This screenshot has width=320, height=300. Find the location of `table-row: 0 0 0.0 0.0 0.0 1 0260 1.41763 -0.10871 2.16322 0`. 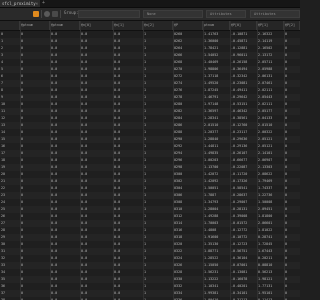

table-row: 0 0 0.0 0.0 0.0 1 0260 1.41763 -0.10871 2.16322 0 is located at coordinates (150, 34).